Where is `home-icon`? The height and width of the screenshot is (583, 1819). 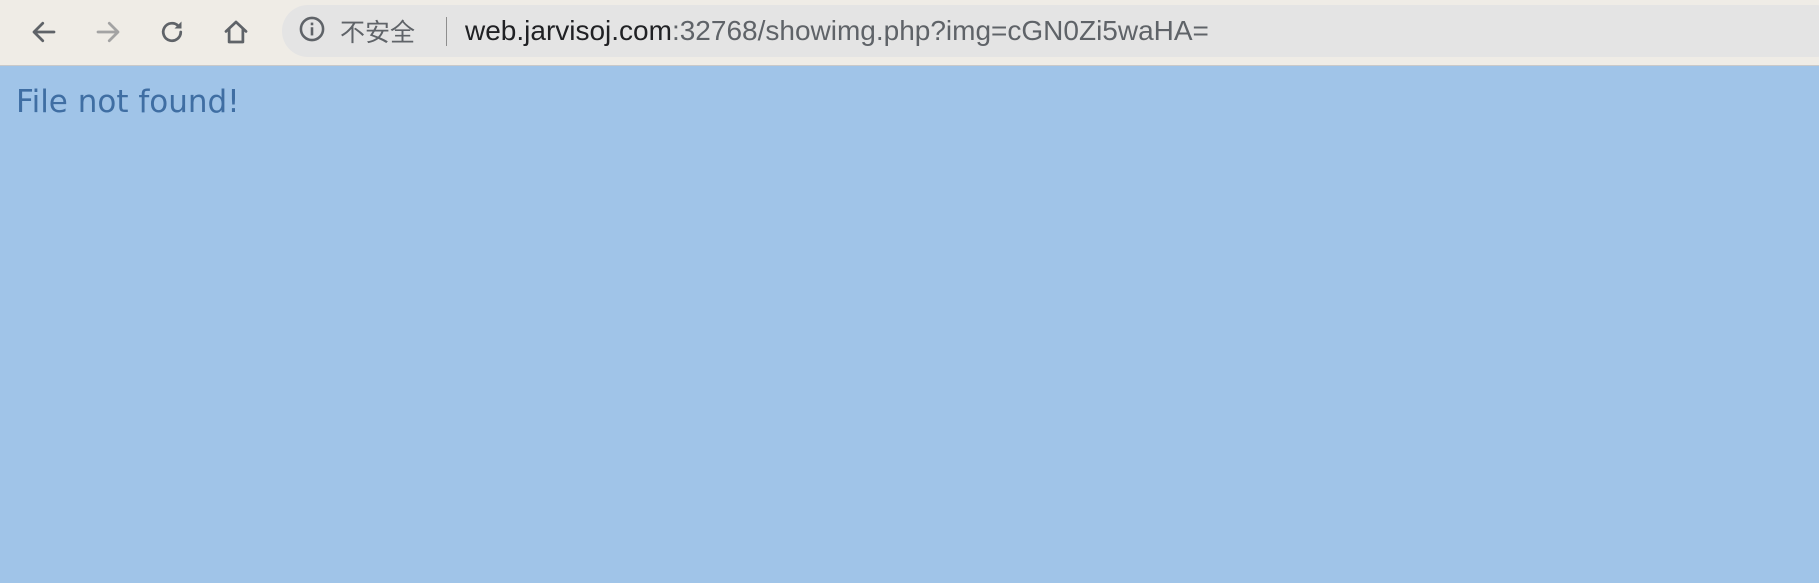
home-icon is located at coordinates (236, 32).